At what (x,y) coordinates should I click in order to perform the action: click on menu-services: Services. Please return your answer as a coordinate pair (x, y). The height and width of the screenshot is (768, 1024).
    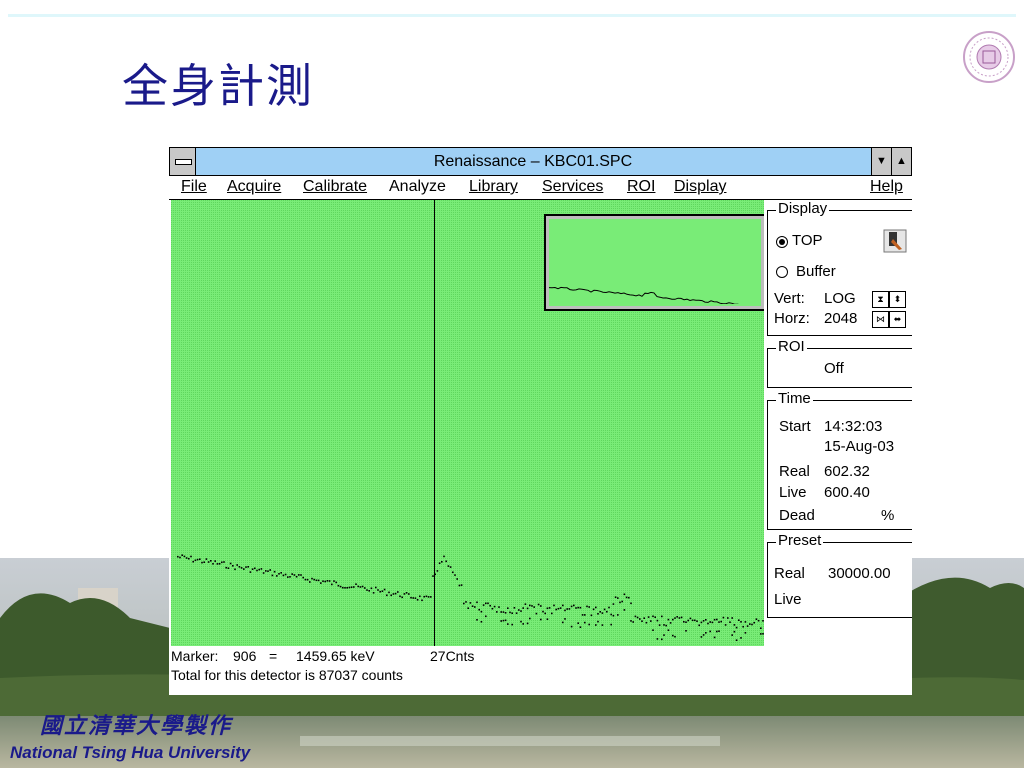
    Looking at the image, I should click on (572, 187).